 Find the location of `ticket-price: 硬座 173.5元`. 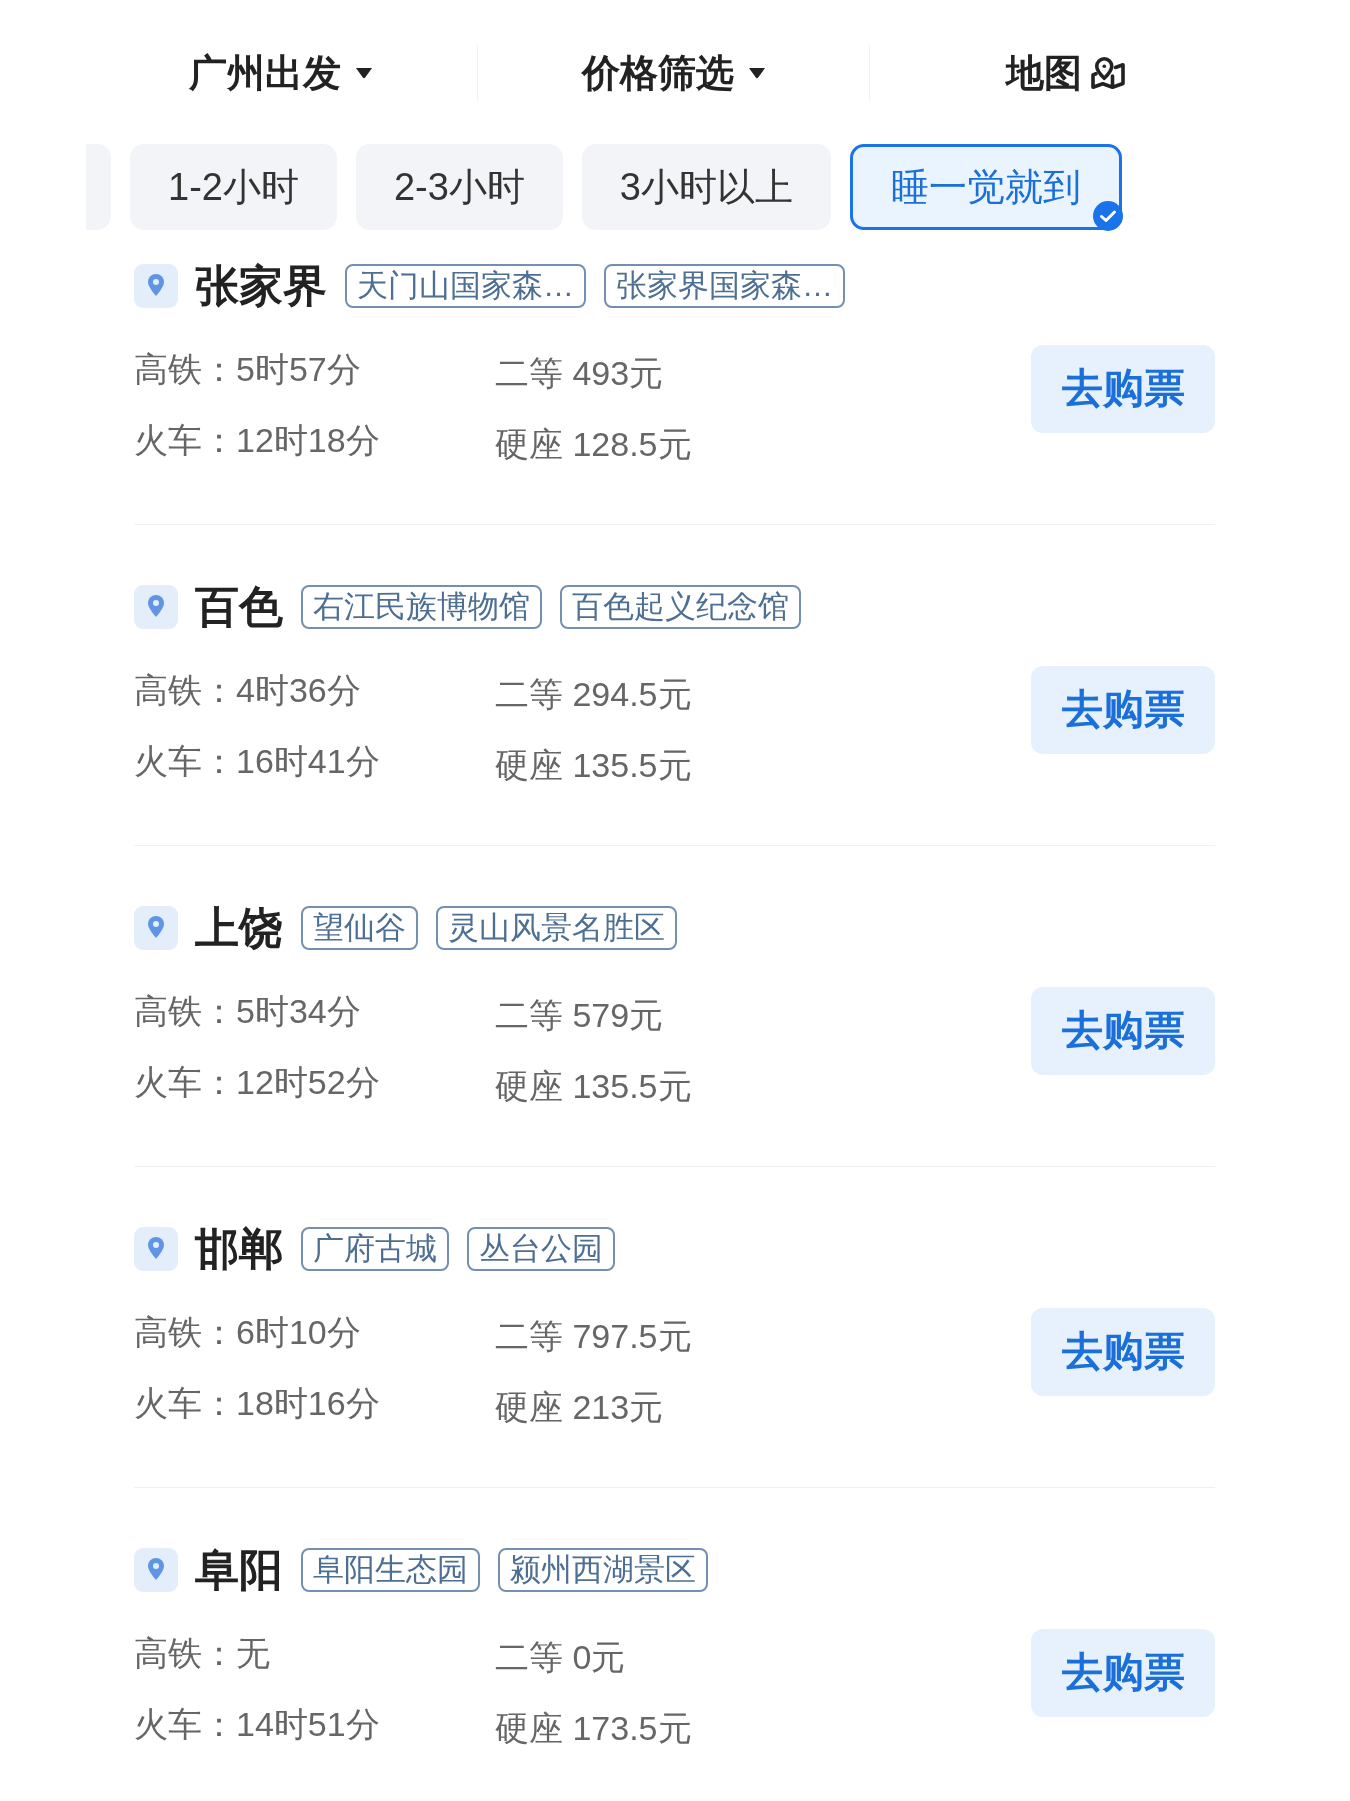

ticket-price: 硬座 173.5元 is located at coordinates (593, 1728).